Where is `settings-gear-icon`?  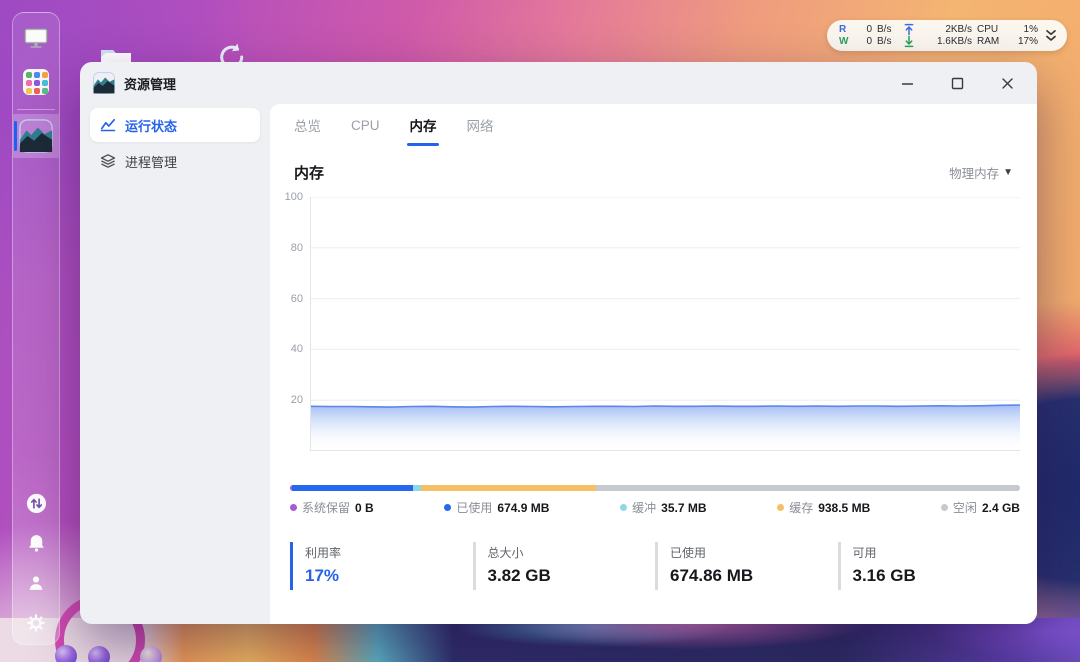 settings-gear-icon is located at coordinates (36, 623).